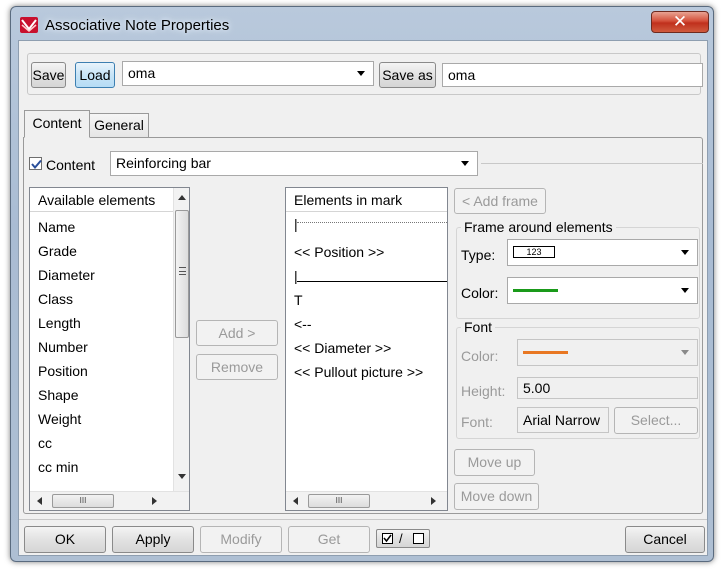 The height and width of the screenshot is (569, 724). I want to click on checked-box-icon, so click(387, 538).